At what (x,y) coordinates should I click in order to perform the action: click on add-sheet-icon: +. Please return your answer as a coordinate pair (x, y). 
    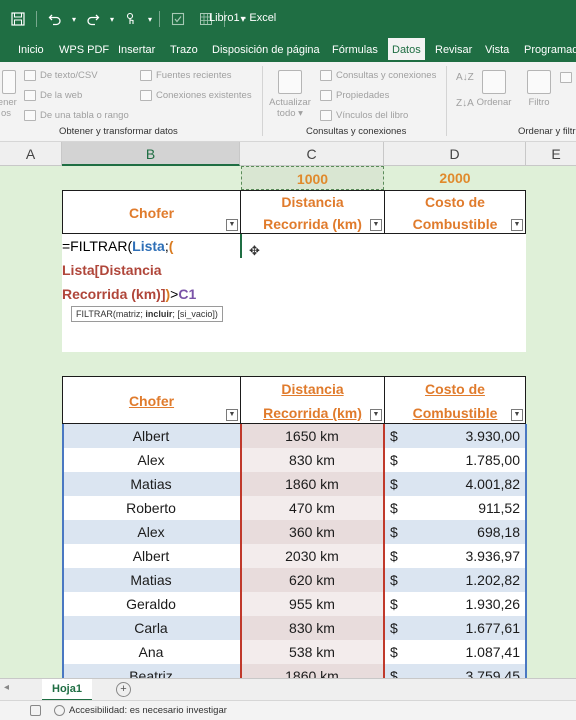
    Looking at the image, I should click on (123, 689).